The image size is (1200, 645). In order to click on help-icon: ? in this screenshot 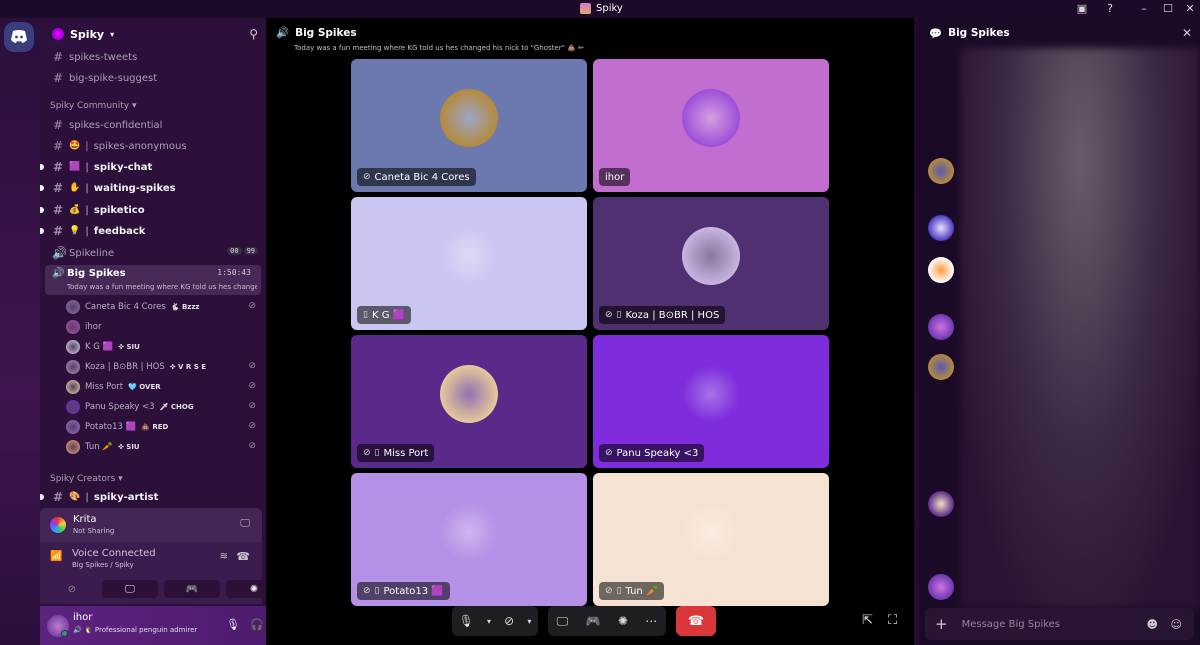, I will do `click(1110, 8)`.